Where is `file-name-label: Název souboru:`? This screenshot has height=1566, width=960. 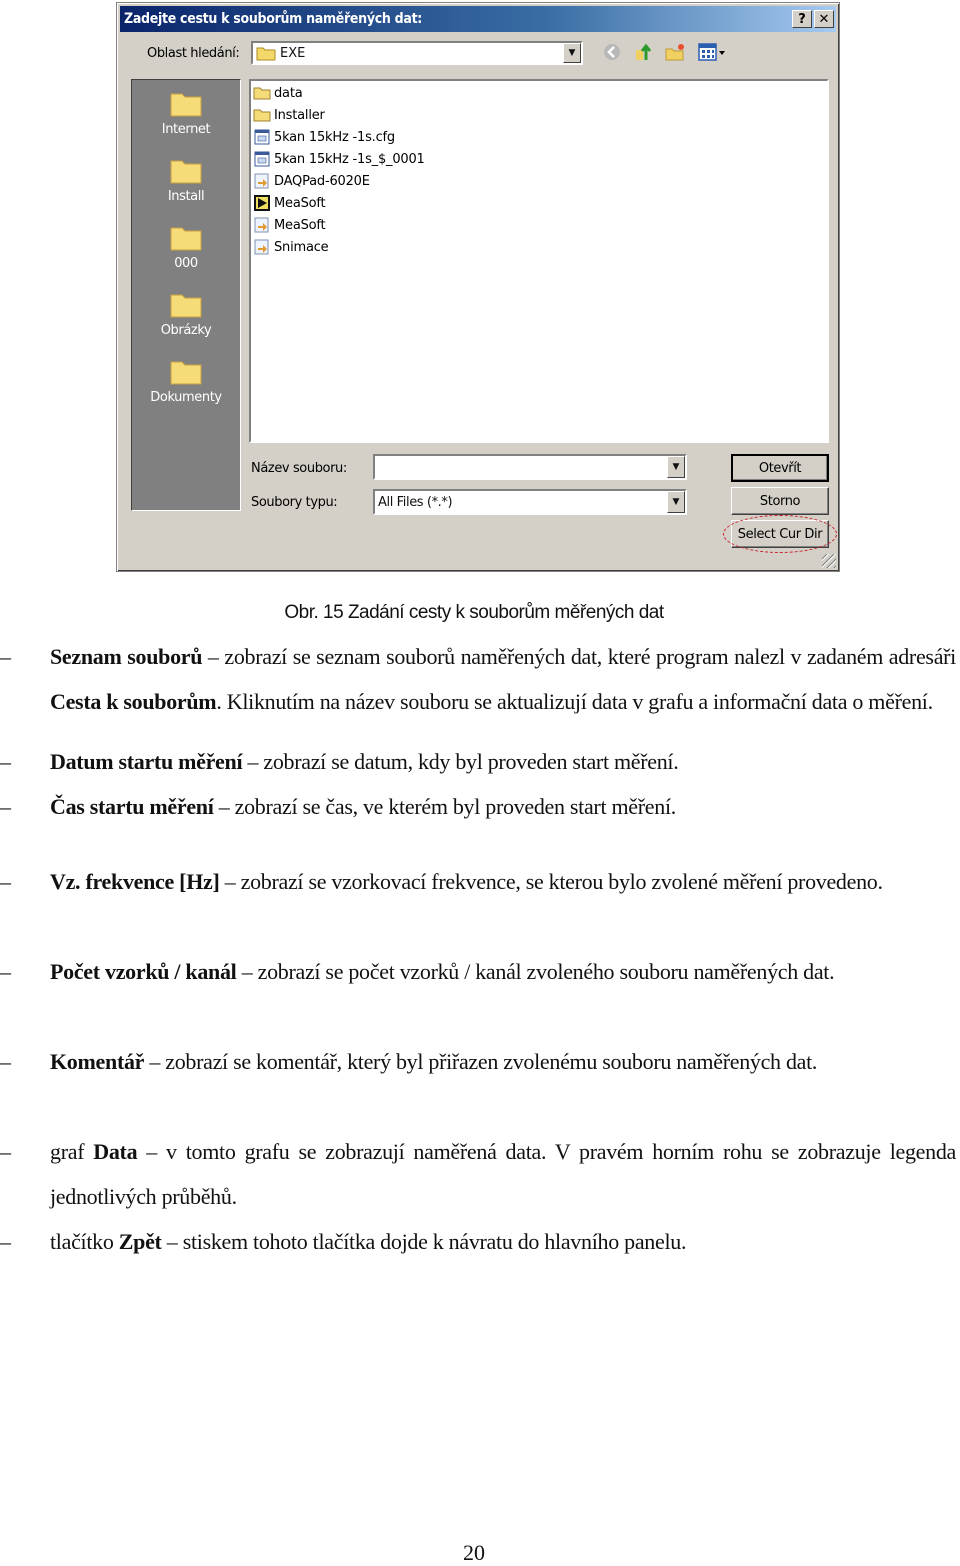 file-name-label: Název souboru: is located at coordinates (299, 468).